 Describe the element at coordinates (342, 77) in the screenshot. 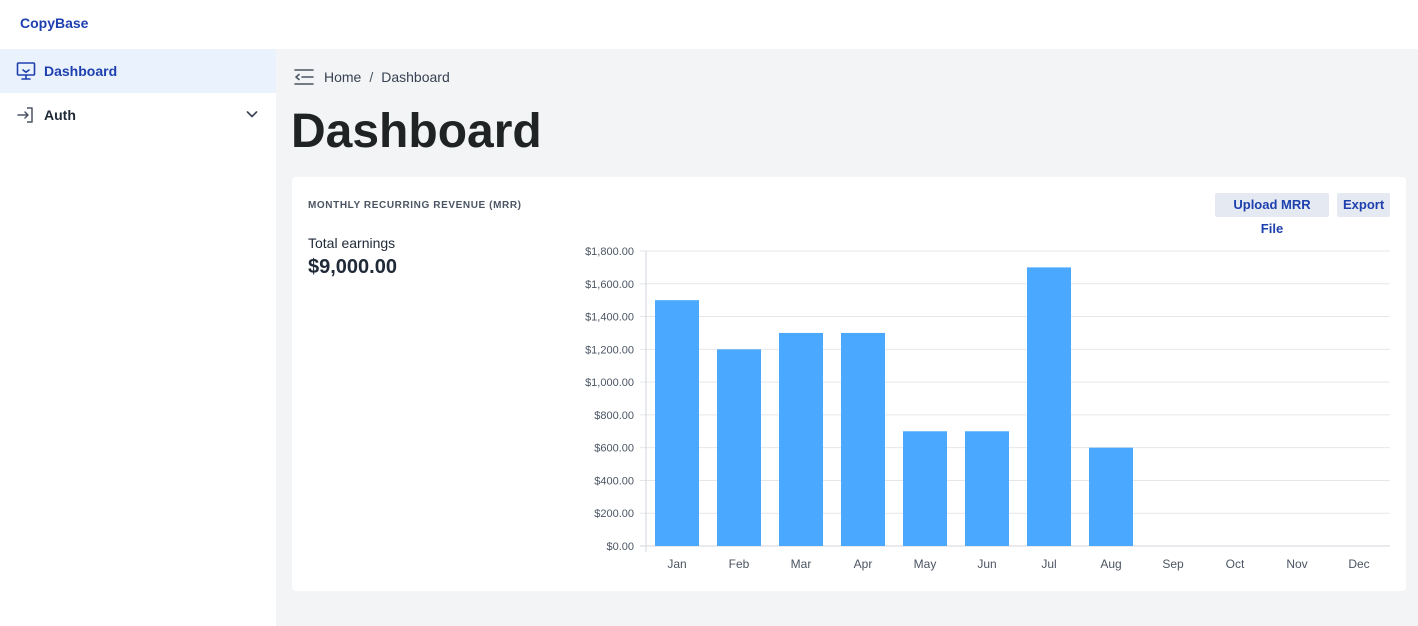

I see `breadcrumb-home: Home` at that location.